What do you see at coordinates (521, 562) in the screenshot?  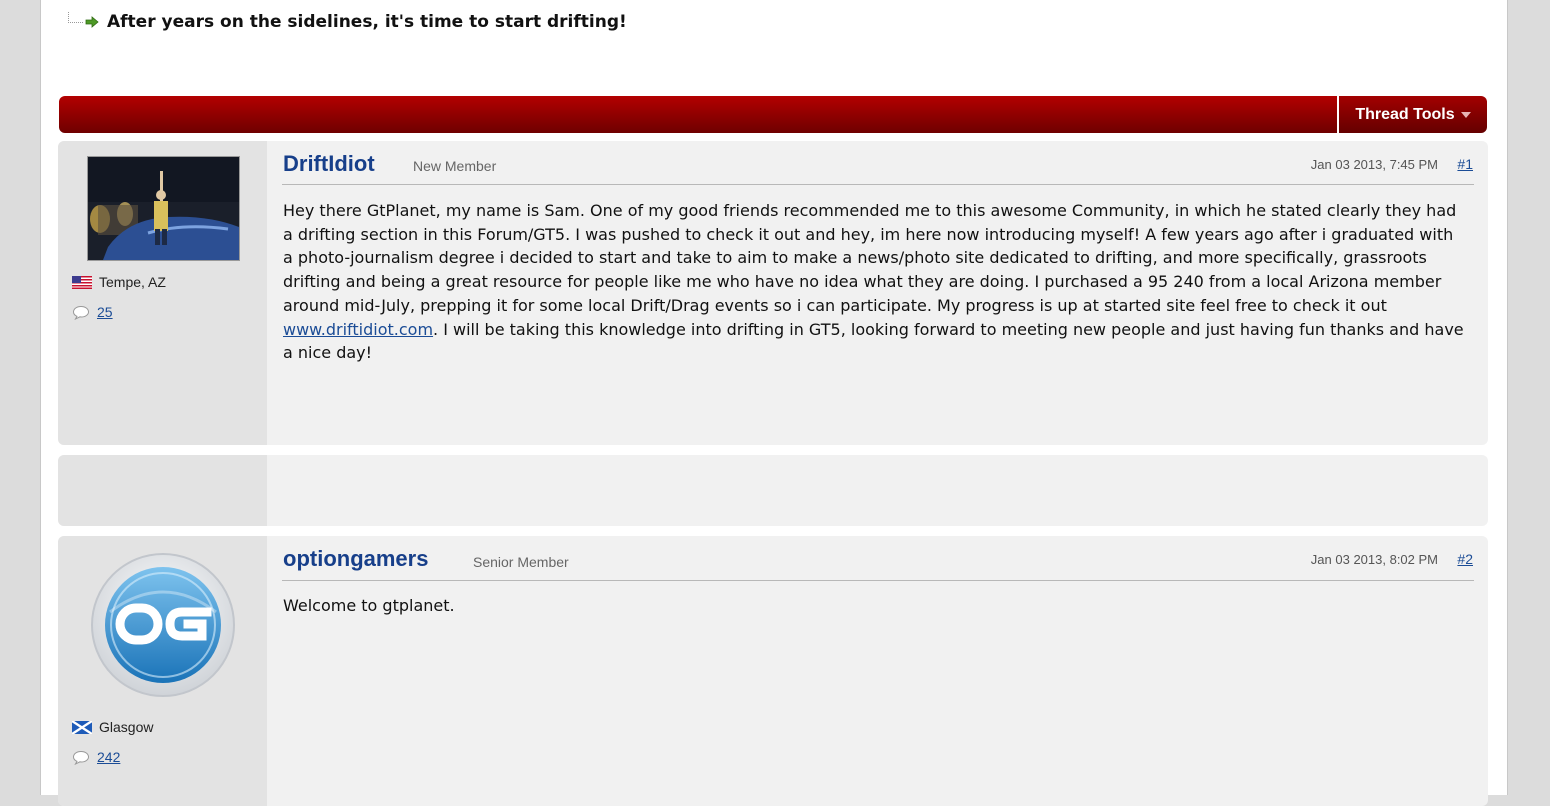 I see `user-rank: Senior Member` at bounding box center [521, 562].